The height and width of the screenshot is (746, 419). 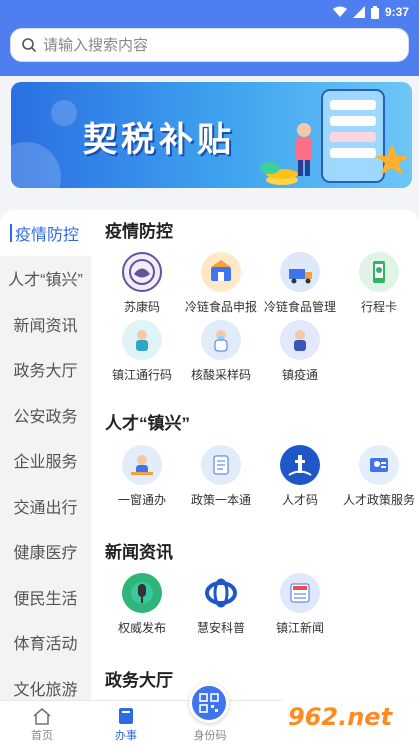 I want to click on search-bar, so click(x=209, y=45).